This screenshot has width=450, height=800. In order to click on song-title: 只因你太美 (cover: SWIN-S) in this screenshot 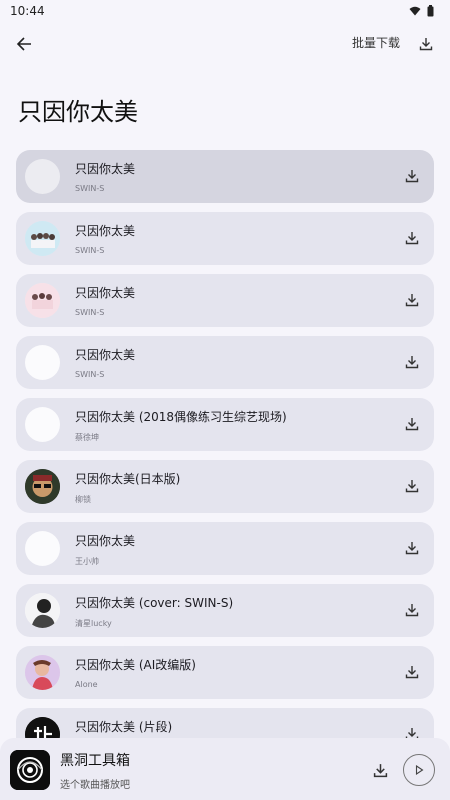, I will do `click(154, 603)`.